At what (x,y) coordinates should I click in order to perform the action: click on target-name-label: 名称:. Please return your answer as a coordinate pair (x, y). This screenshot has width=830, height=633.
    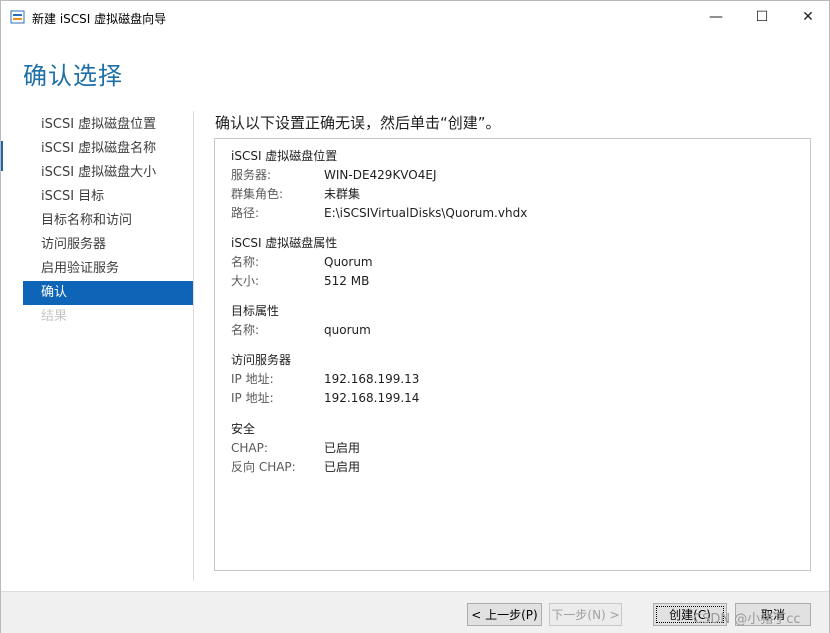
    Looking at the image, I should click on (245, 330).